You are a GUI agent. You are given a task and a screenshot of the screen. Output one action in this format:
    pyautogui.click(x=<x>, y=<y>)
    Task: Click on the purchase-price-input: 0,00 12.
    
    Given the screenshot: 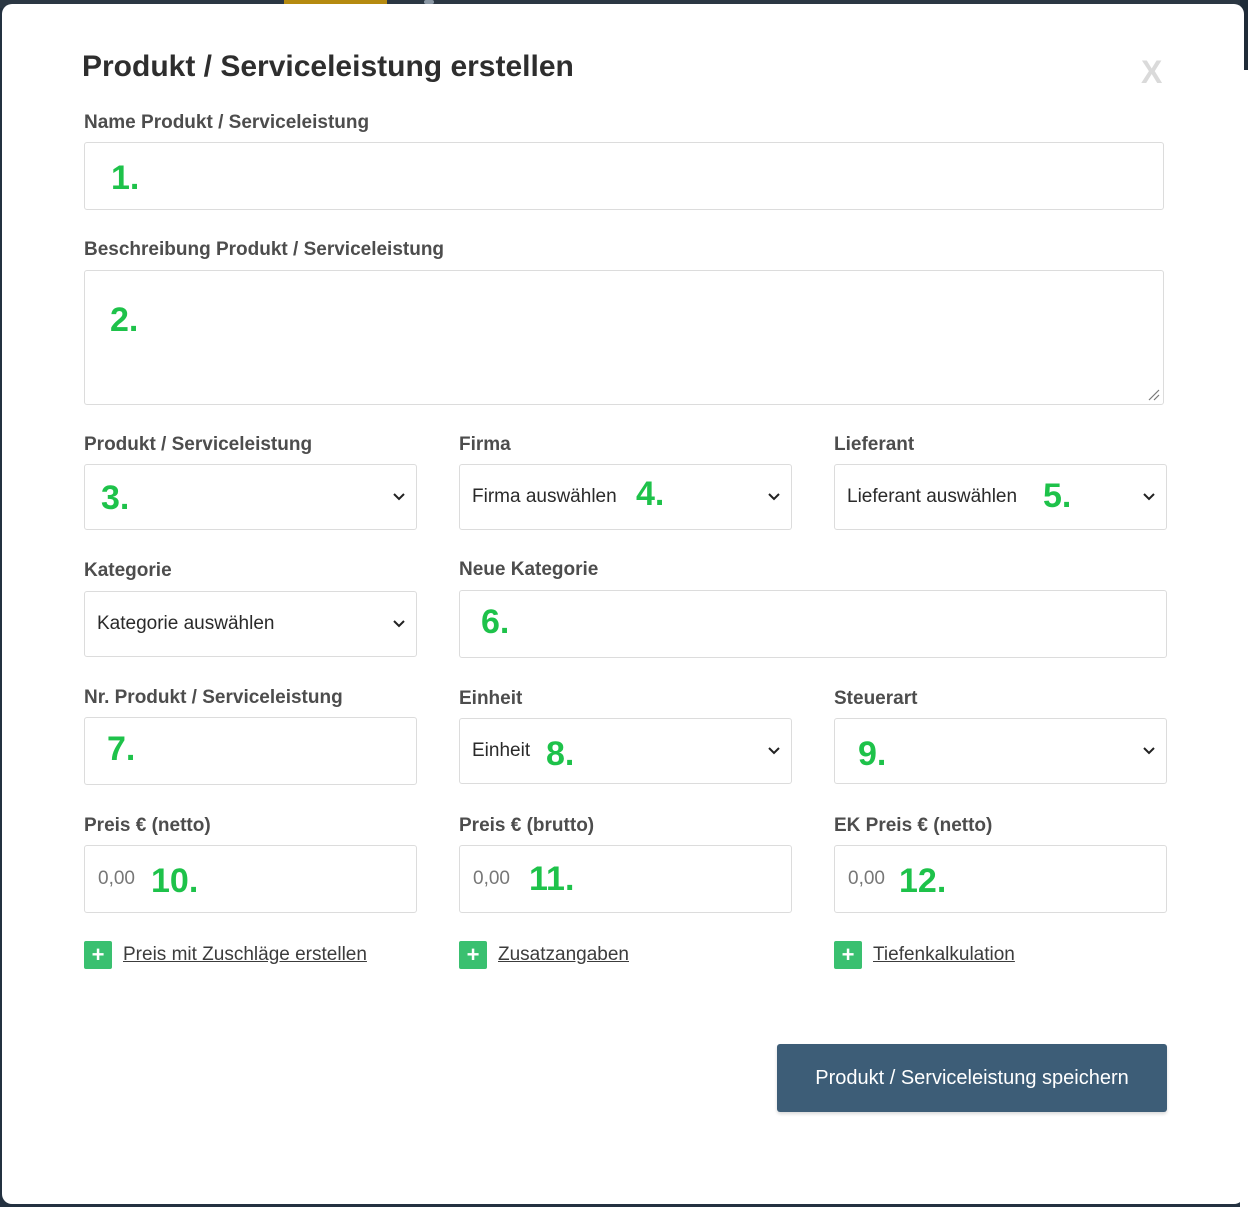 What is the action you would take?
    pyautogui.click(x=1000, y=879)
    